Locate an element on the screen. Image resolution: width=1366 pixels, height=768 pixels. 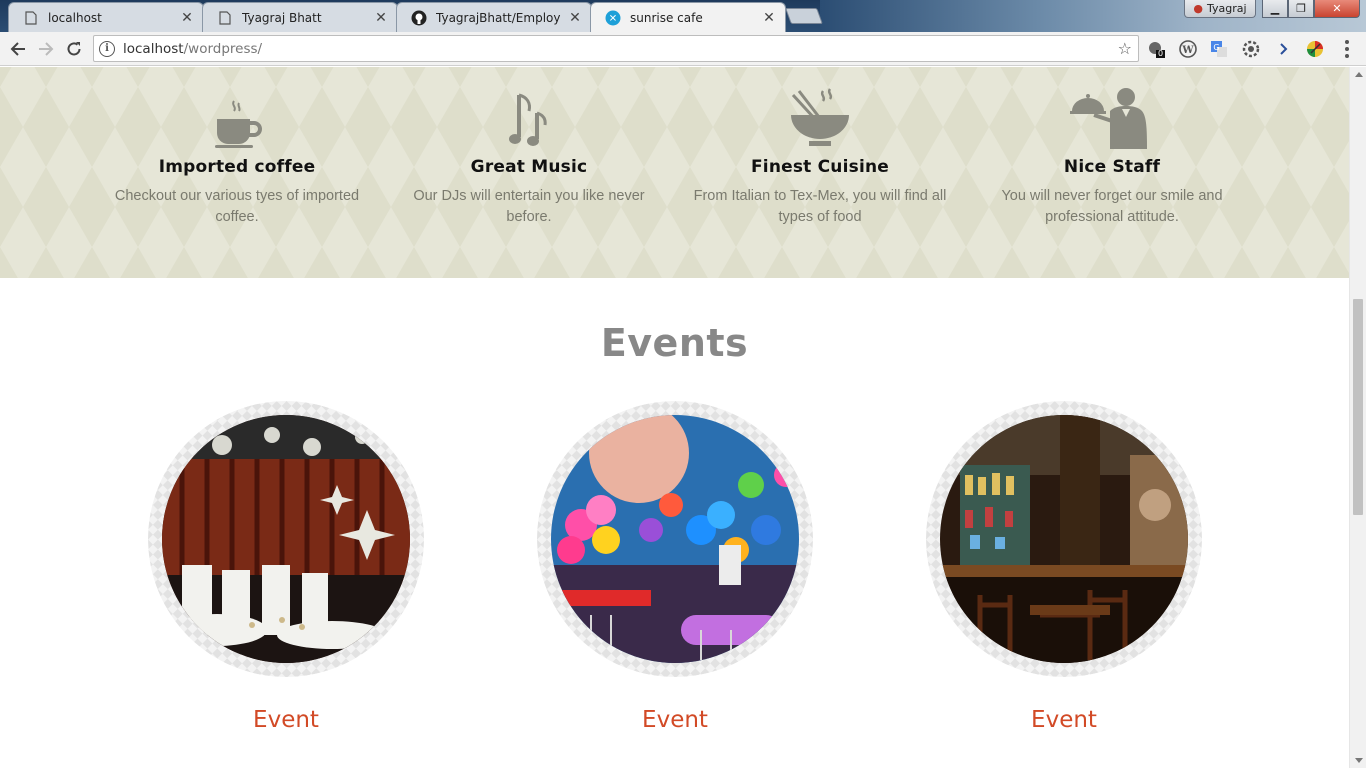
svg-text: G is located at coordinates (1216, 47).